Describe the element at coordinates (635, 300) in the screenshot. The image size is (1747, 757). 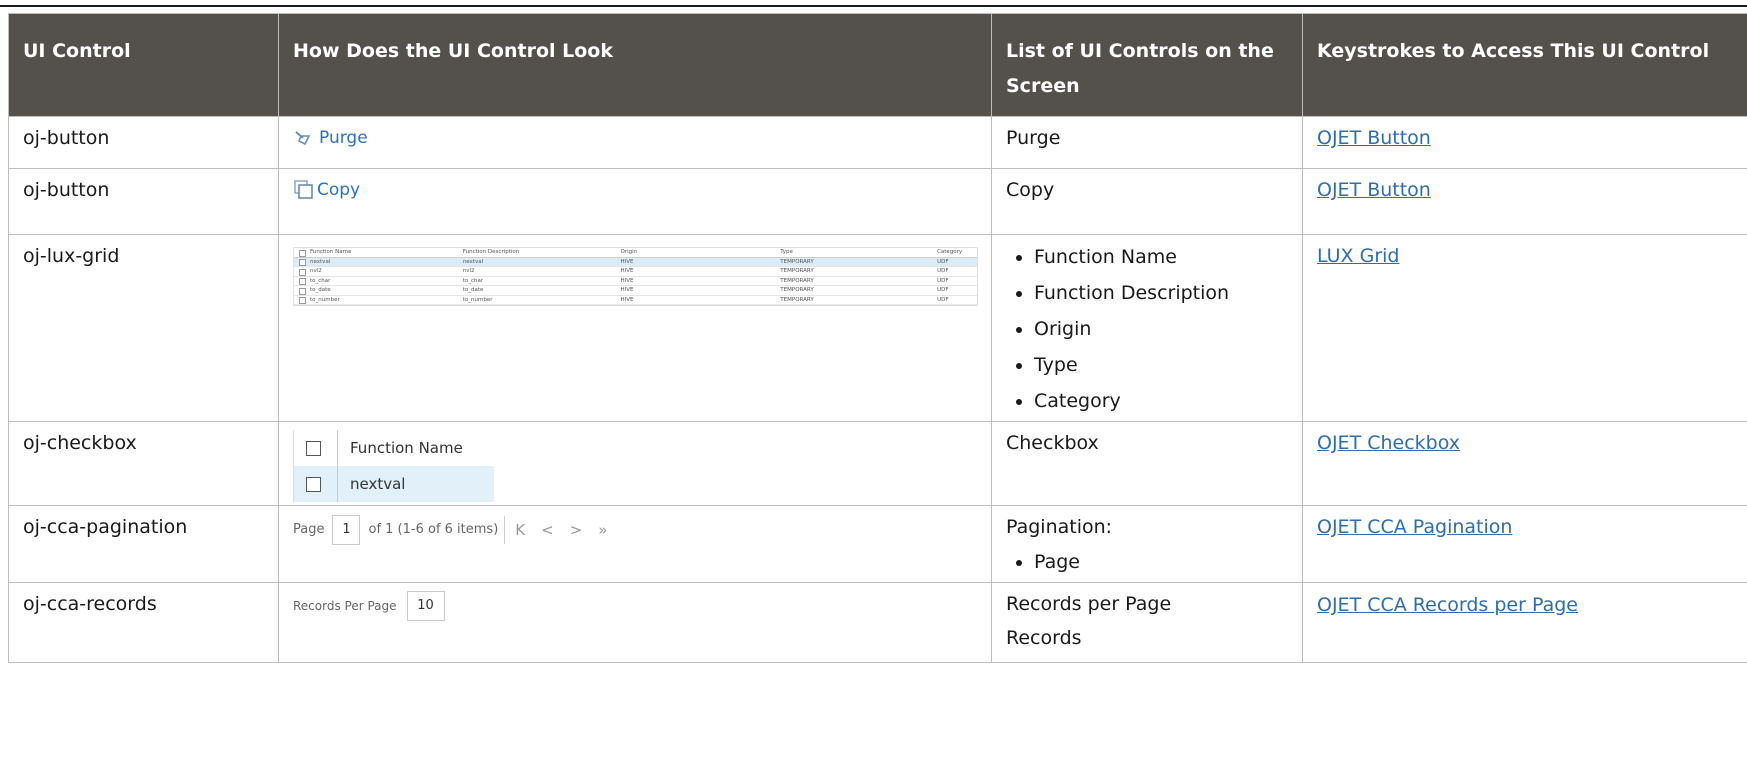
I see `grid-row: to_number to_number HIVE TEMPORARY UDF` at that location.